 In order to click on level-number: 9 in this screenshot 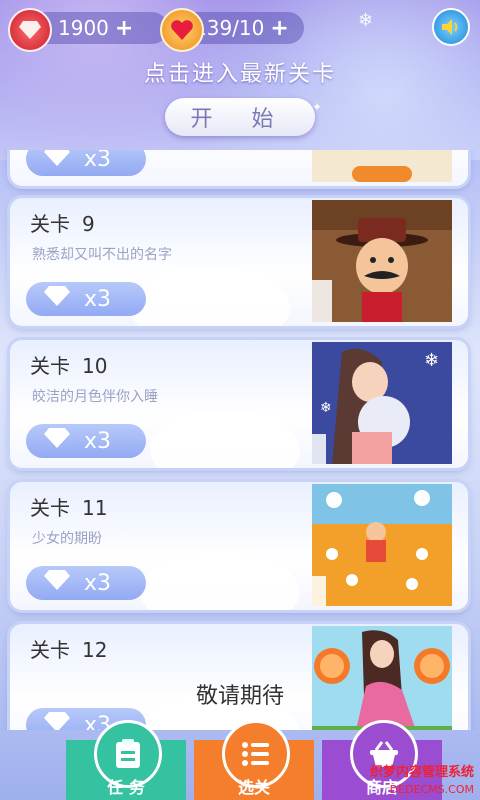, I will do `click(88, 224)`.